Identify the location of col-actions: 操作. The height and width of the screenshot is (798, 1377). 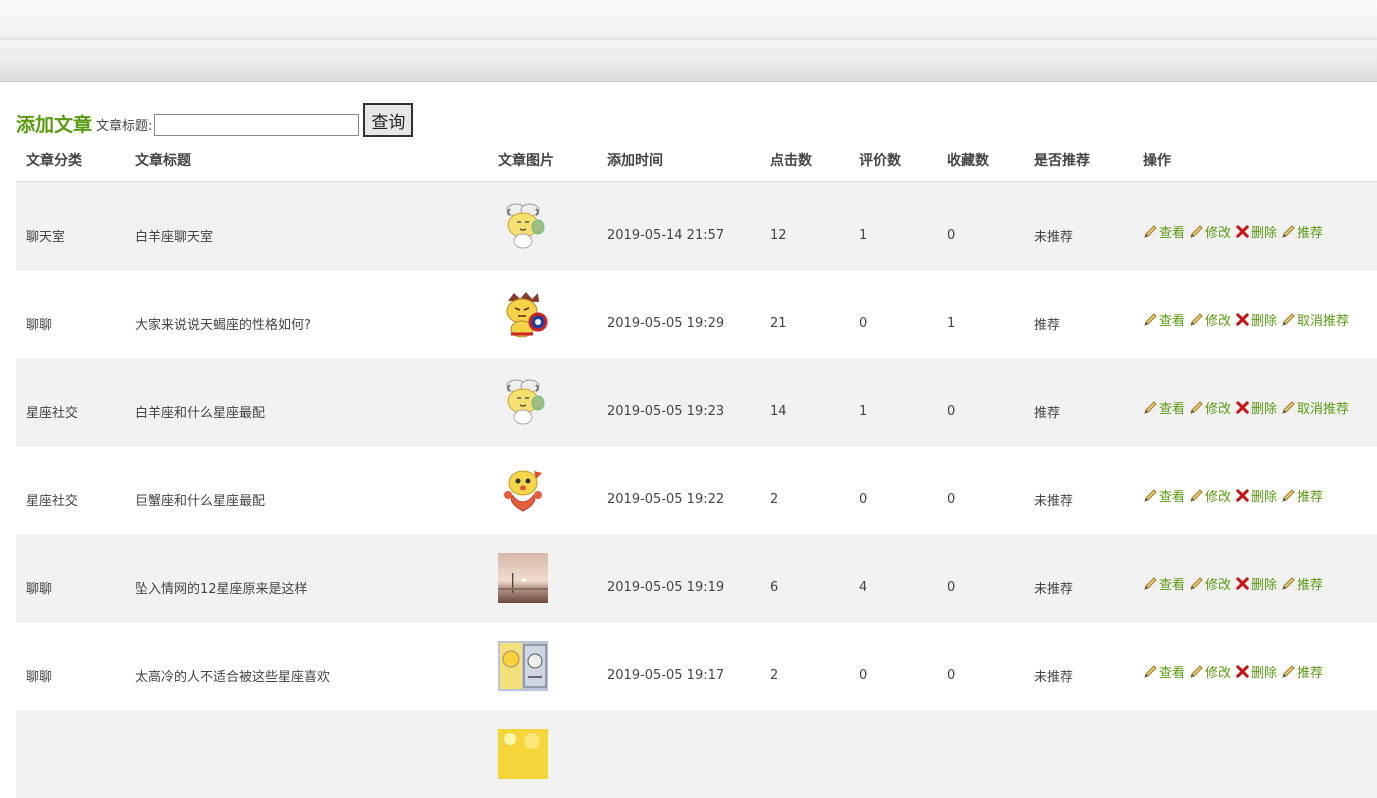
(1255, 160).